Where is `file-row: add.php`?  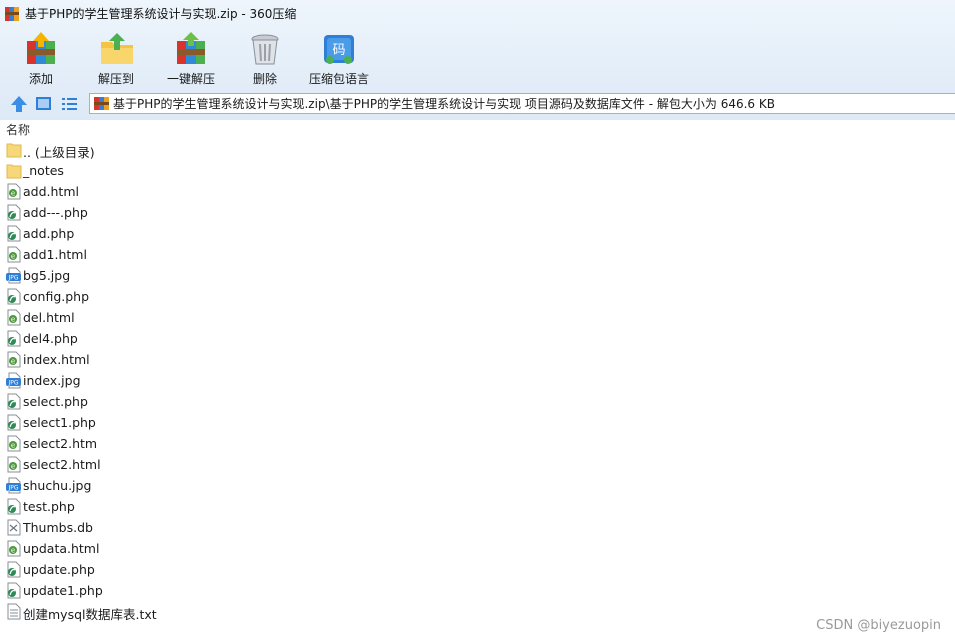 file-row: add.php is located at coordinates (477, 233).